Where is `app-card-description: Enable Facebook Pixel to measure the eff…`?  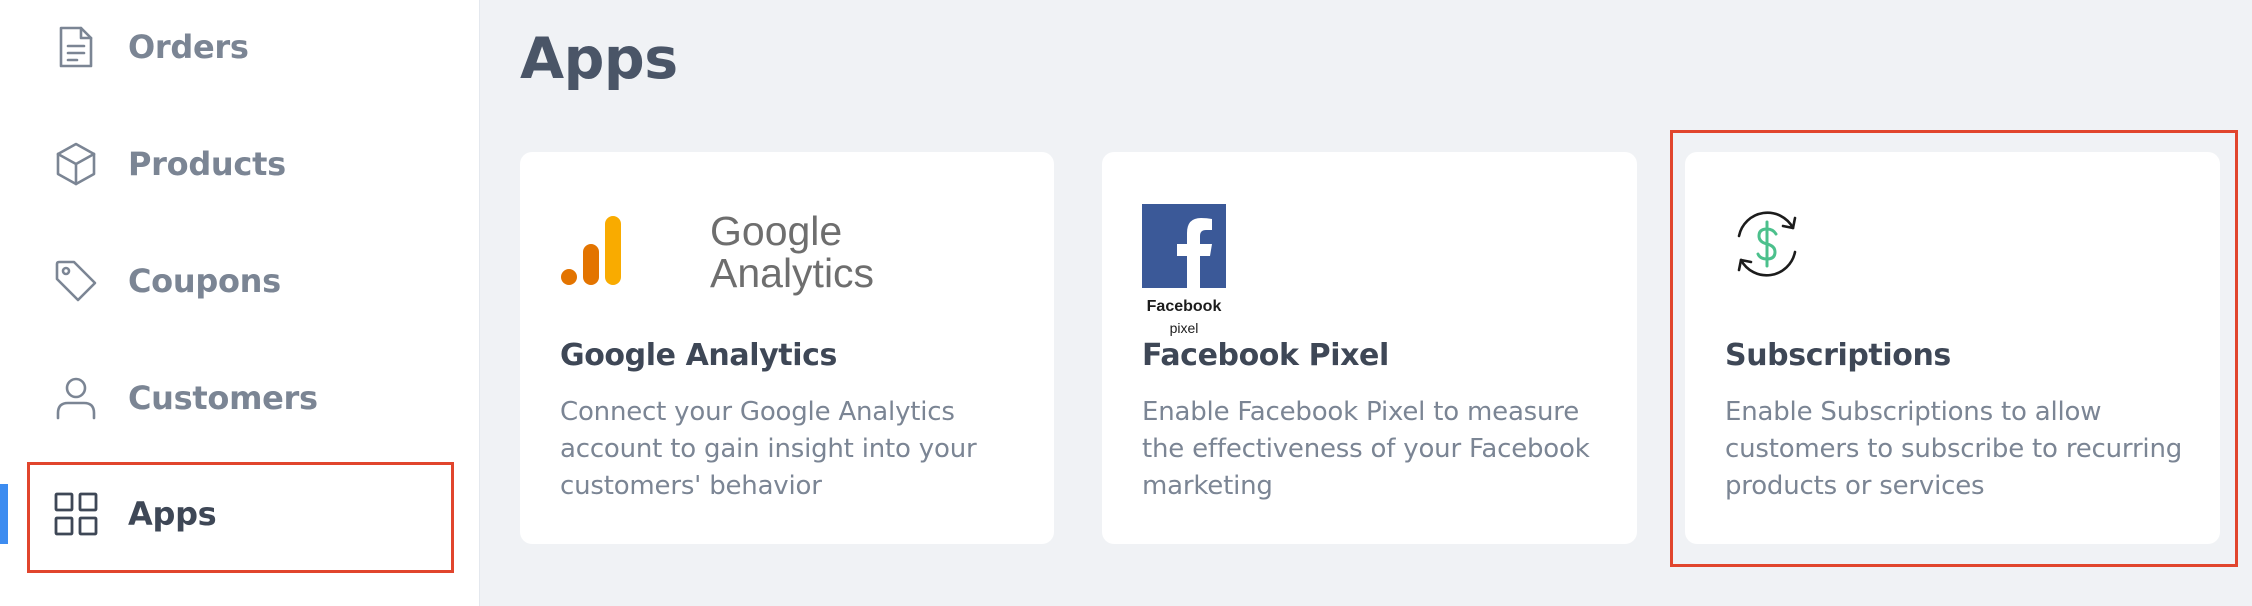
app-card-description: Enable Facebook Pixel to measure the eff… is located at coordinates (1366, 449).